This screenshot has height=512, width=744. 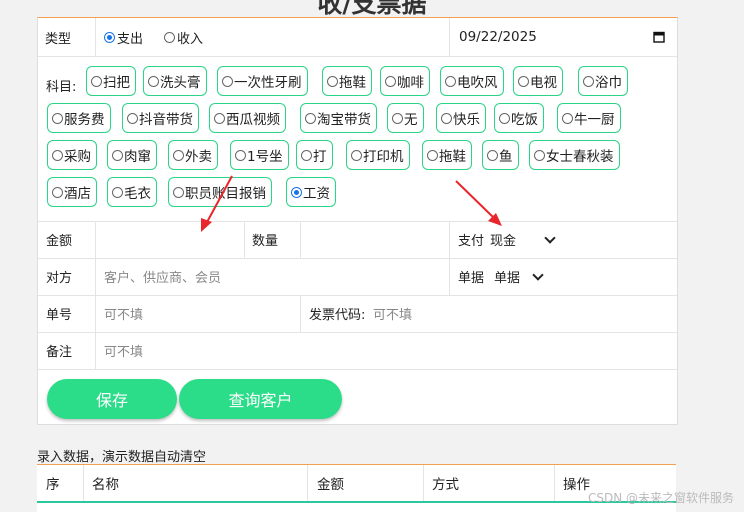 I want to click on watermark: CSDN @未来之窗软件服务, so click(x=660, y=498).